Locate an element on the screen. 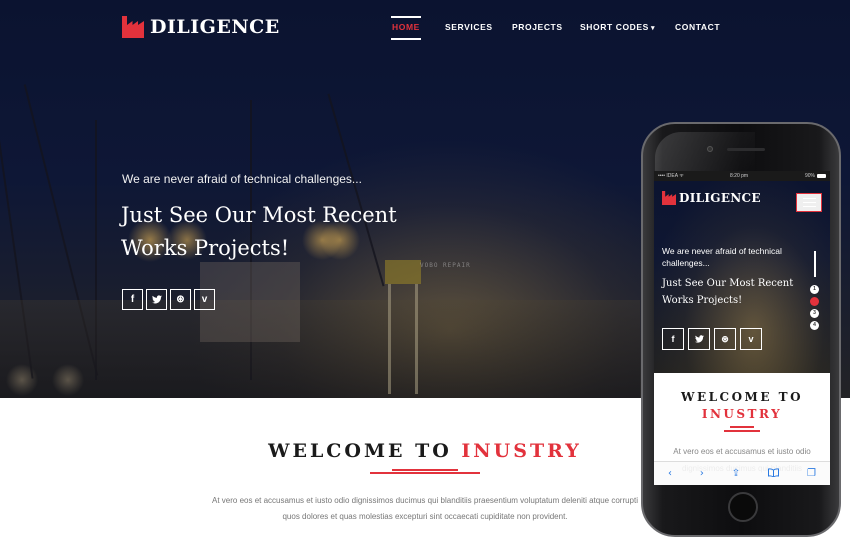  carrier-label: •••• IDEA ᯤ is located at coordinates (671, 176).